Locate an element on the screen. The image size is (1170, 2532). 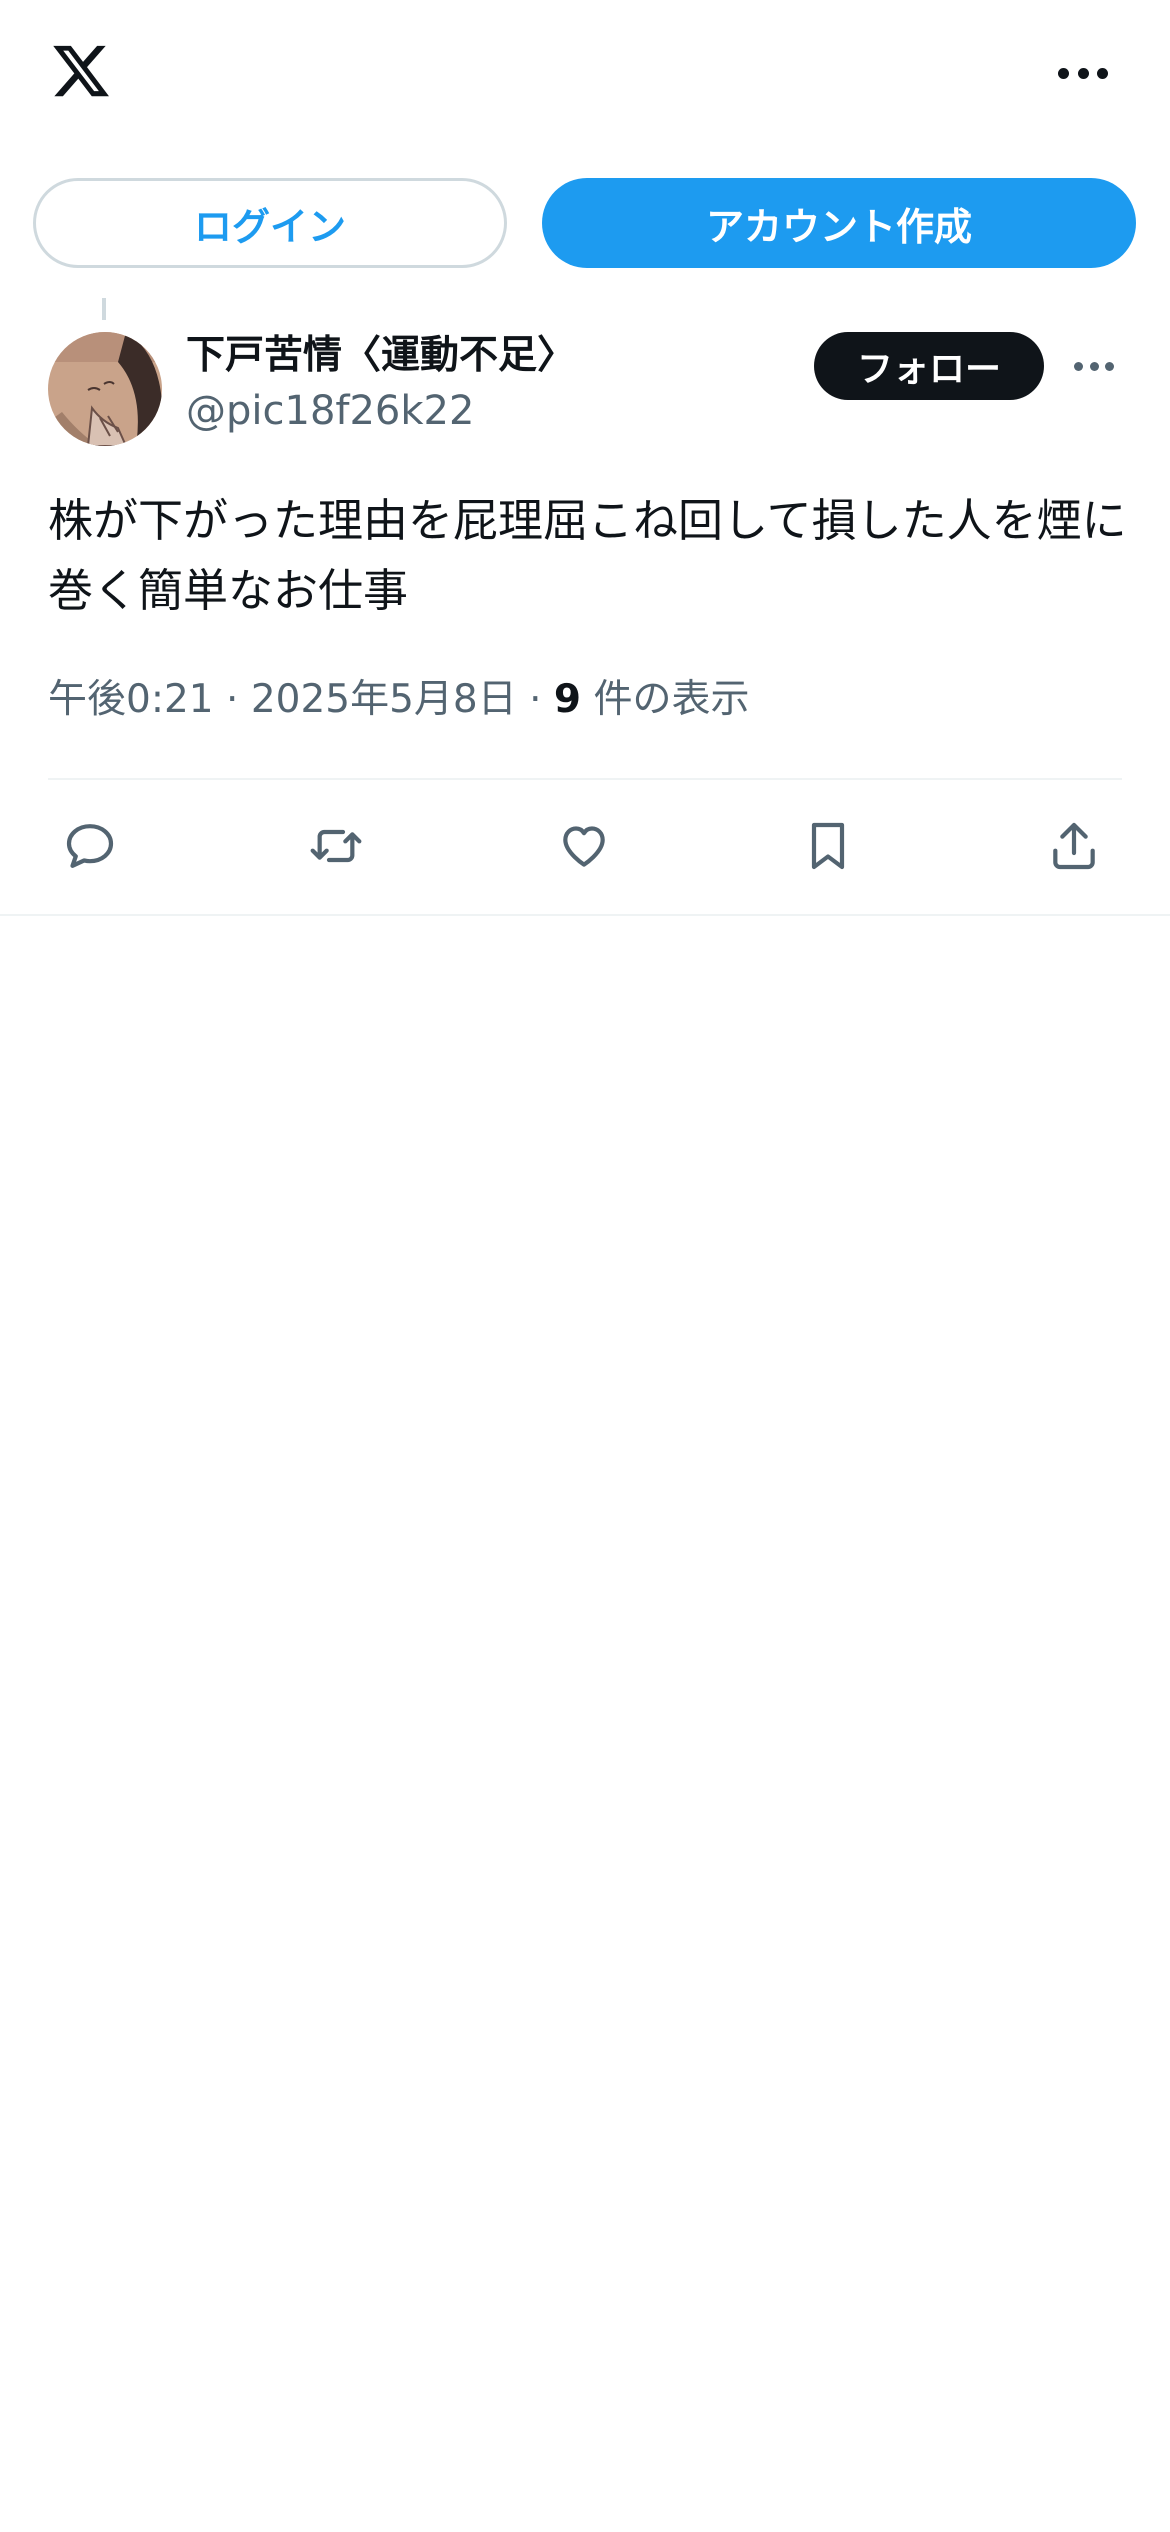
tweet-time: 午後0:21 is located at coordinates (131, 699).